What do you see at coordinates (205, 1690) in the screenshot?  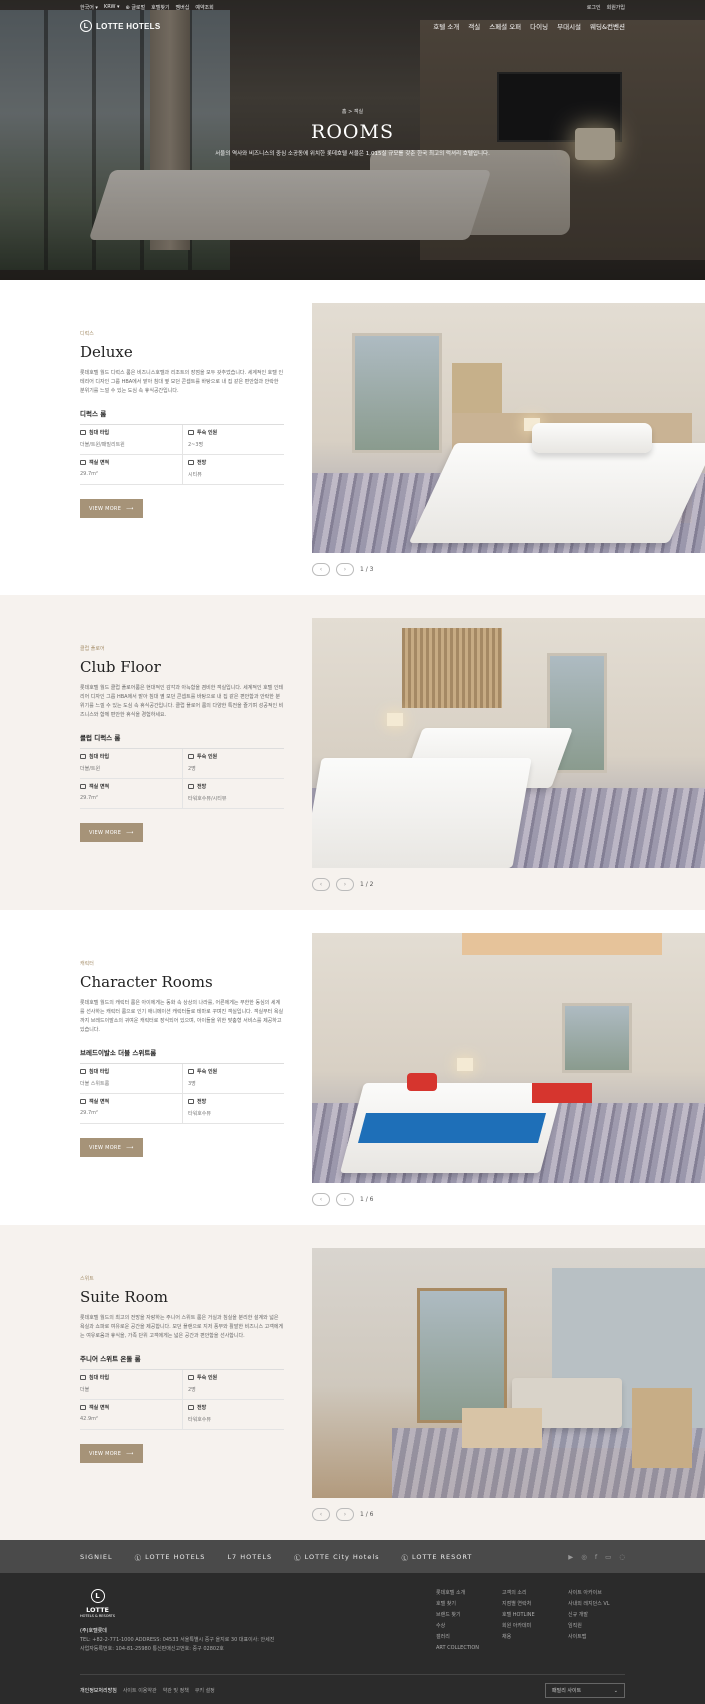 I see `cookie-settings-link: 쿠키 설정` at bounding box center [205, 1690].